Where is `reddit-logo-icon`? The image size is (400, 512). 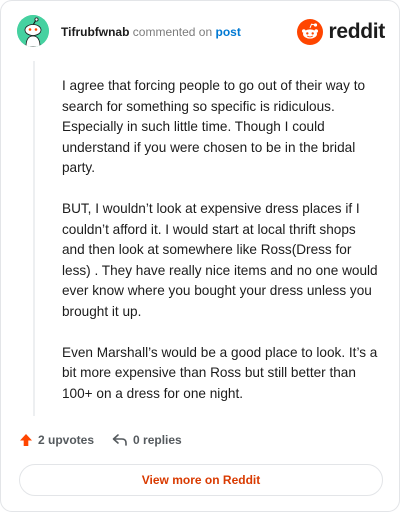 reddit-logo-icon is located at coordinates (310, 32).